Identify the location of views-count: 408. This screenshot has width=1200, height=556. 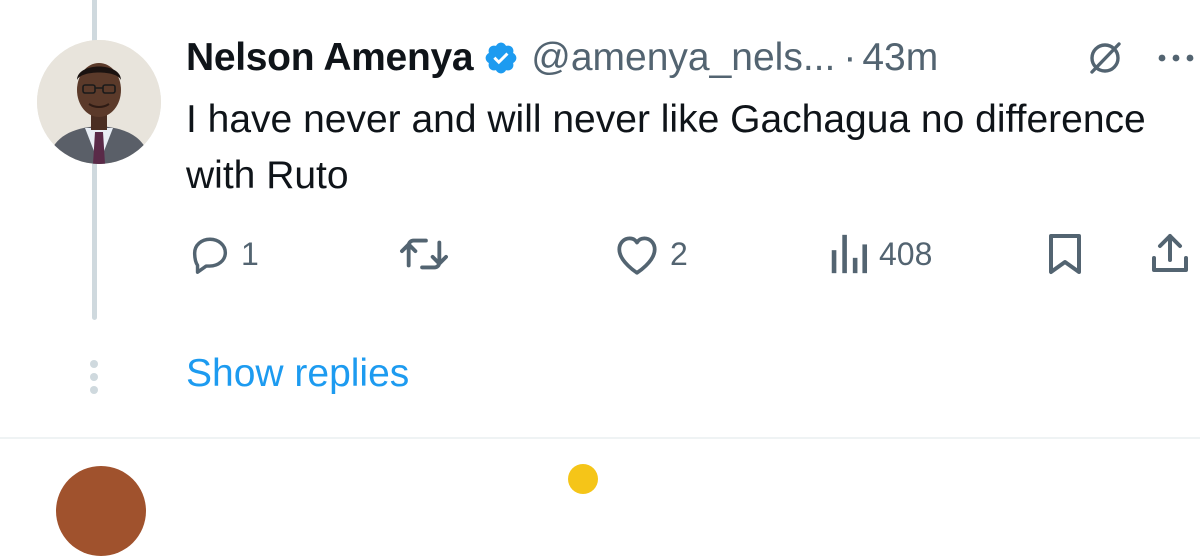
(906, 253).